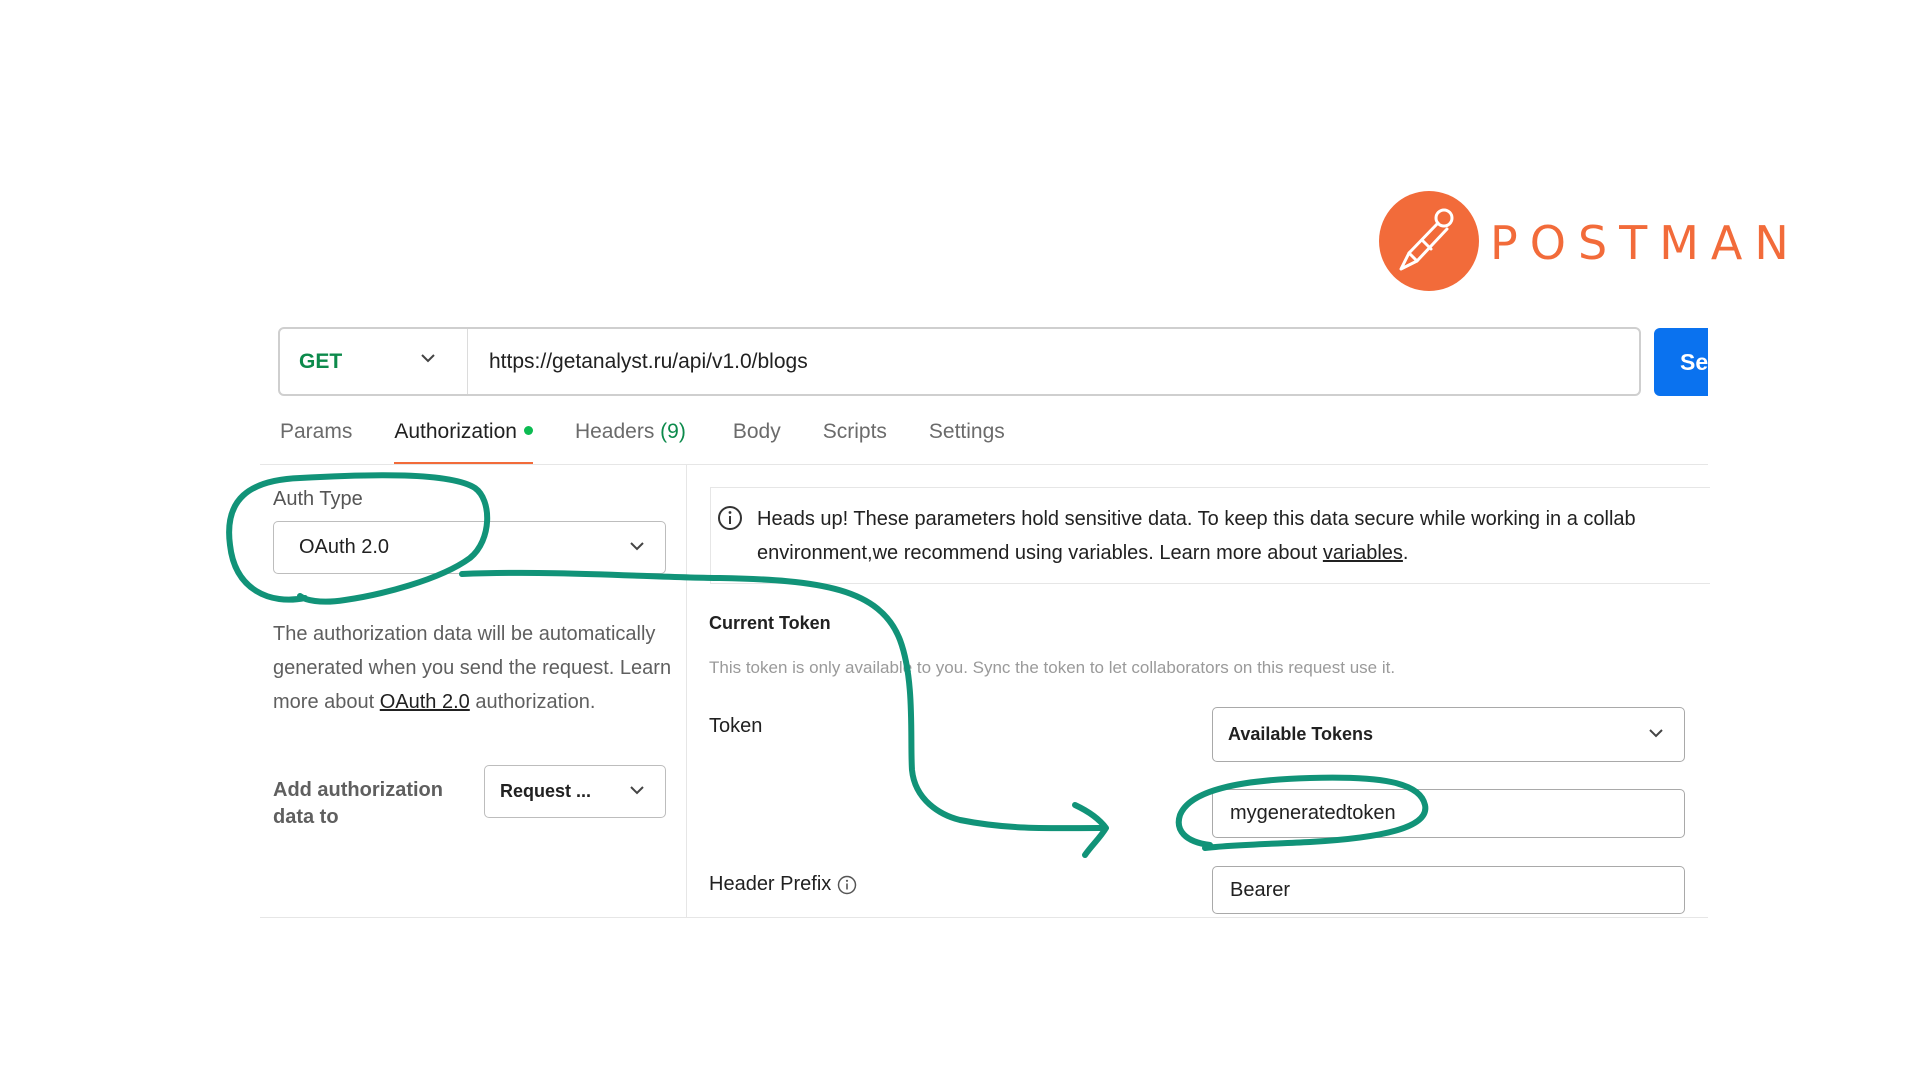 This screenshot has height=1080, width=1920. I want to click on active-dot-icon, so click(528, 430).